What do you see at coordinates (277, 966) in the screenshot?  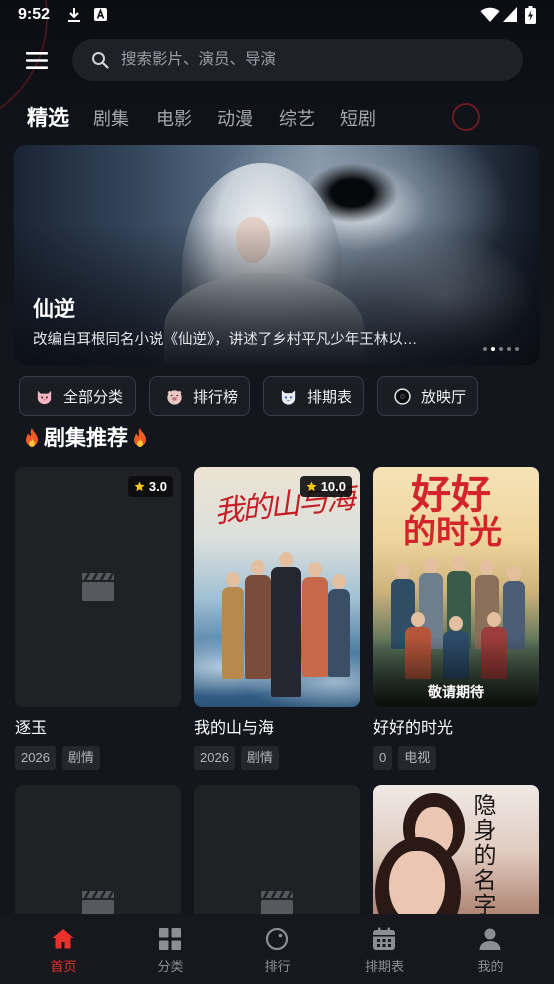 I see `nav-label: 排行` at bounding box center [277, 966].